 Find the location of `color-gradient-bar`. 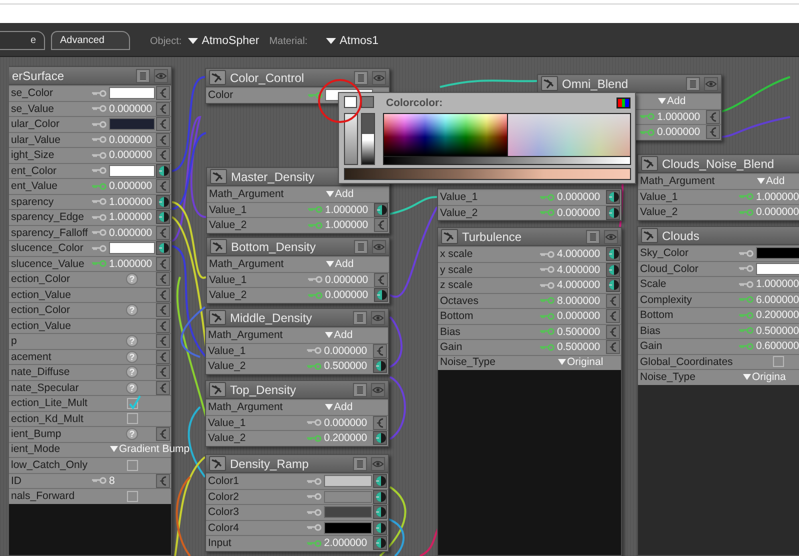

color-gradient-bar is located at coordinates (487, 174).